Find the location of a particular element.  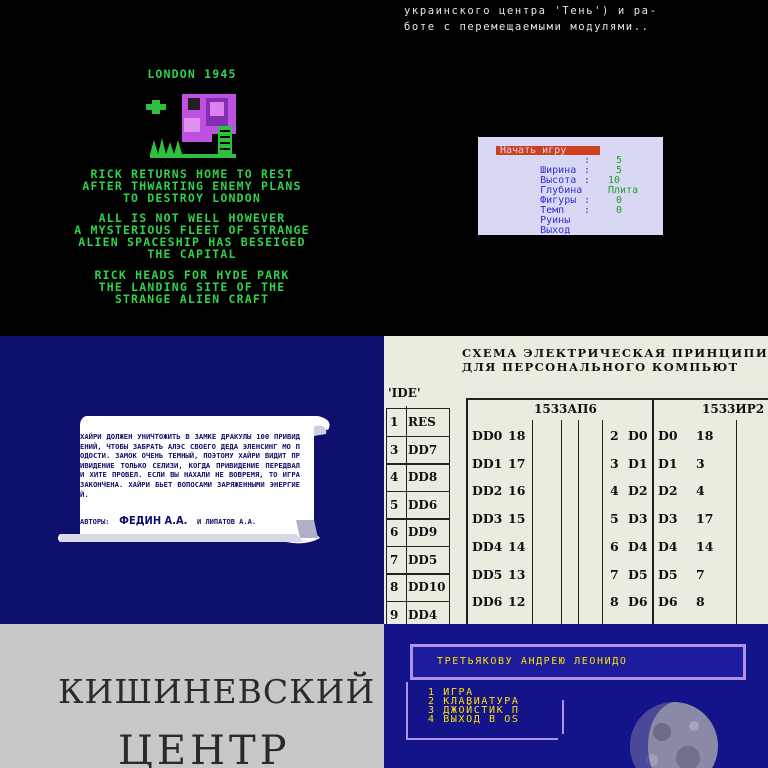

ide-pin-number: 6 is located at coordinates (394, 532).